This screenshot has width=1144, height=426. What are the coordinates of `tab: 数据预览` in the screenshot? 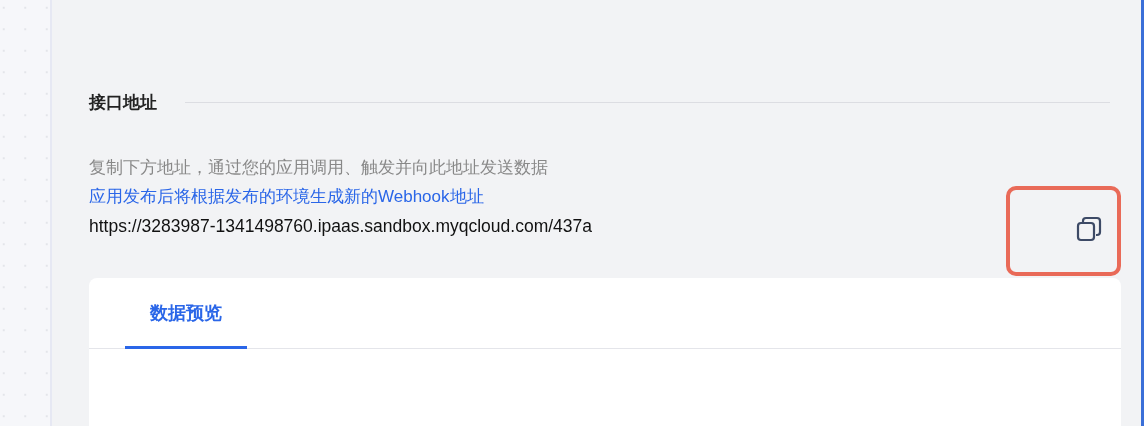 It's located at (186, 313).